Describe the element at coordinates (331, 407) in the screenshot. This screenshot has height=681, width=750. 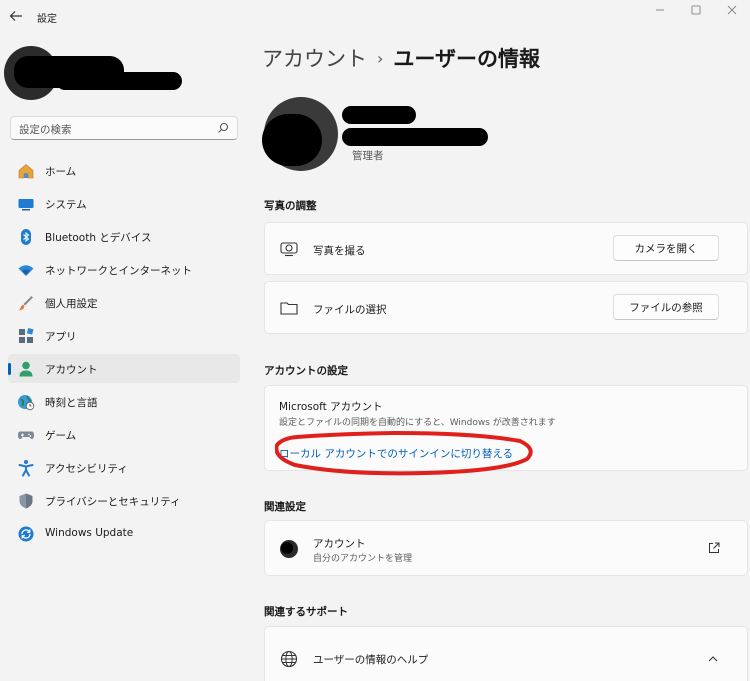
I see `microsoft-account-title: Microsoft アカウント` at that location.